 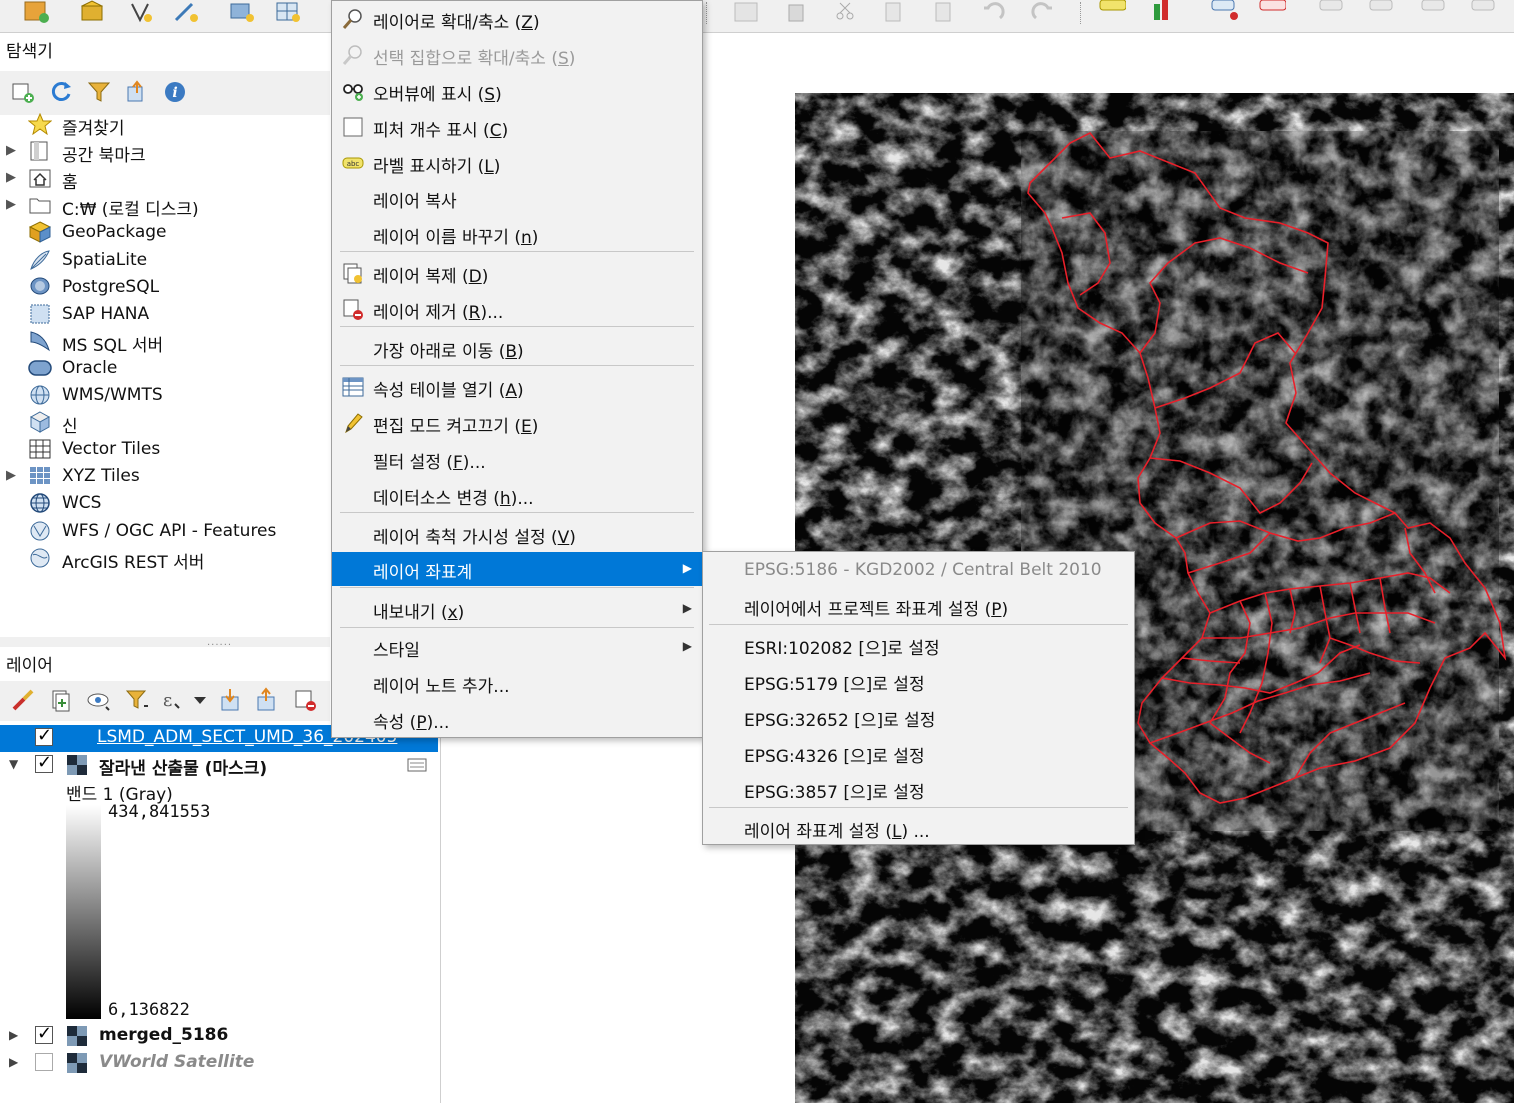 What do you see at coordinates (517, 19) in the screenshot?
I see `context-menu-item: 레이어로 확대/축소 (Z)` at bounding box center [517, 19].